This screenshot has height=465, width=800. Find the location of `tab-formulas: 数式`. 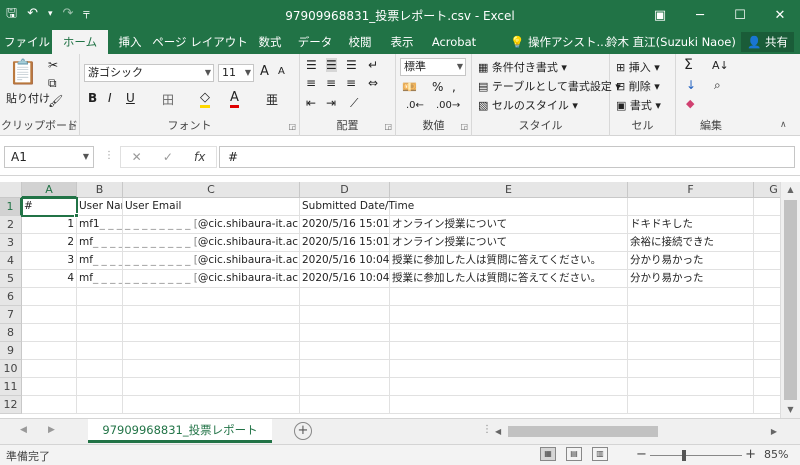

tab-formulas: 数式 is located at coordinates (270, 42).